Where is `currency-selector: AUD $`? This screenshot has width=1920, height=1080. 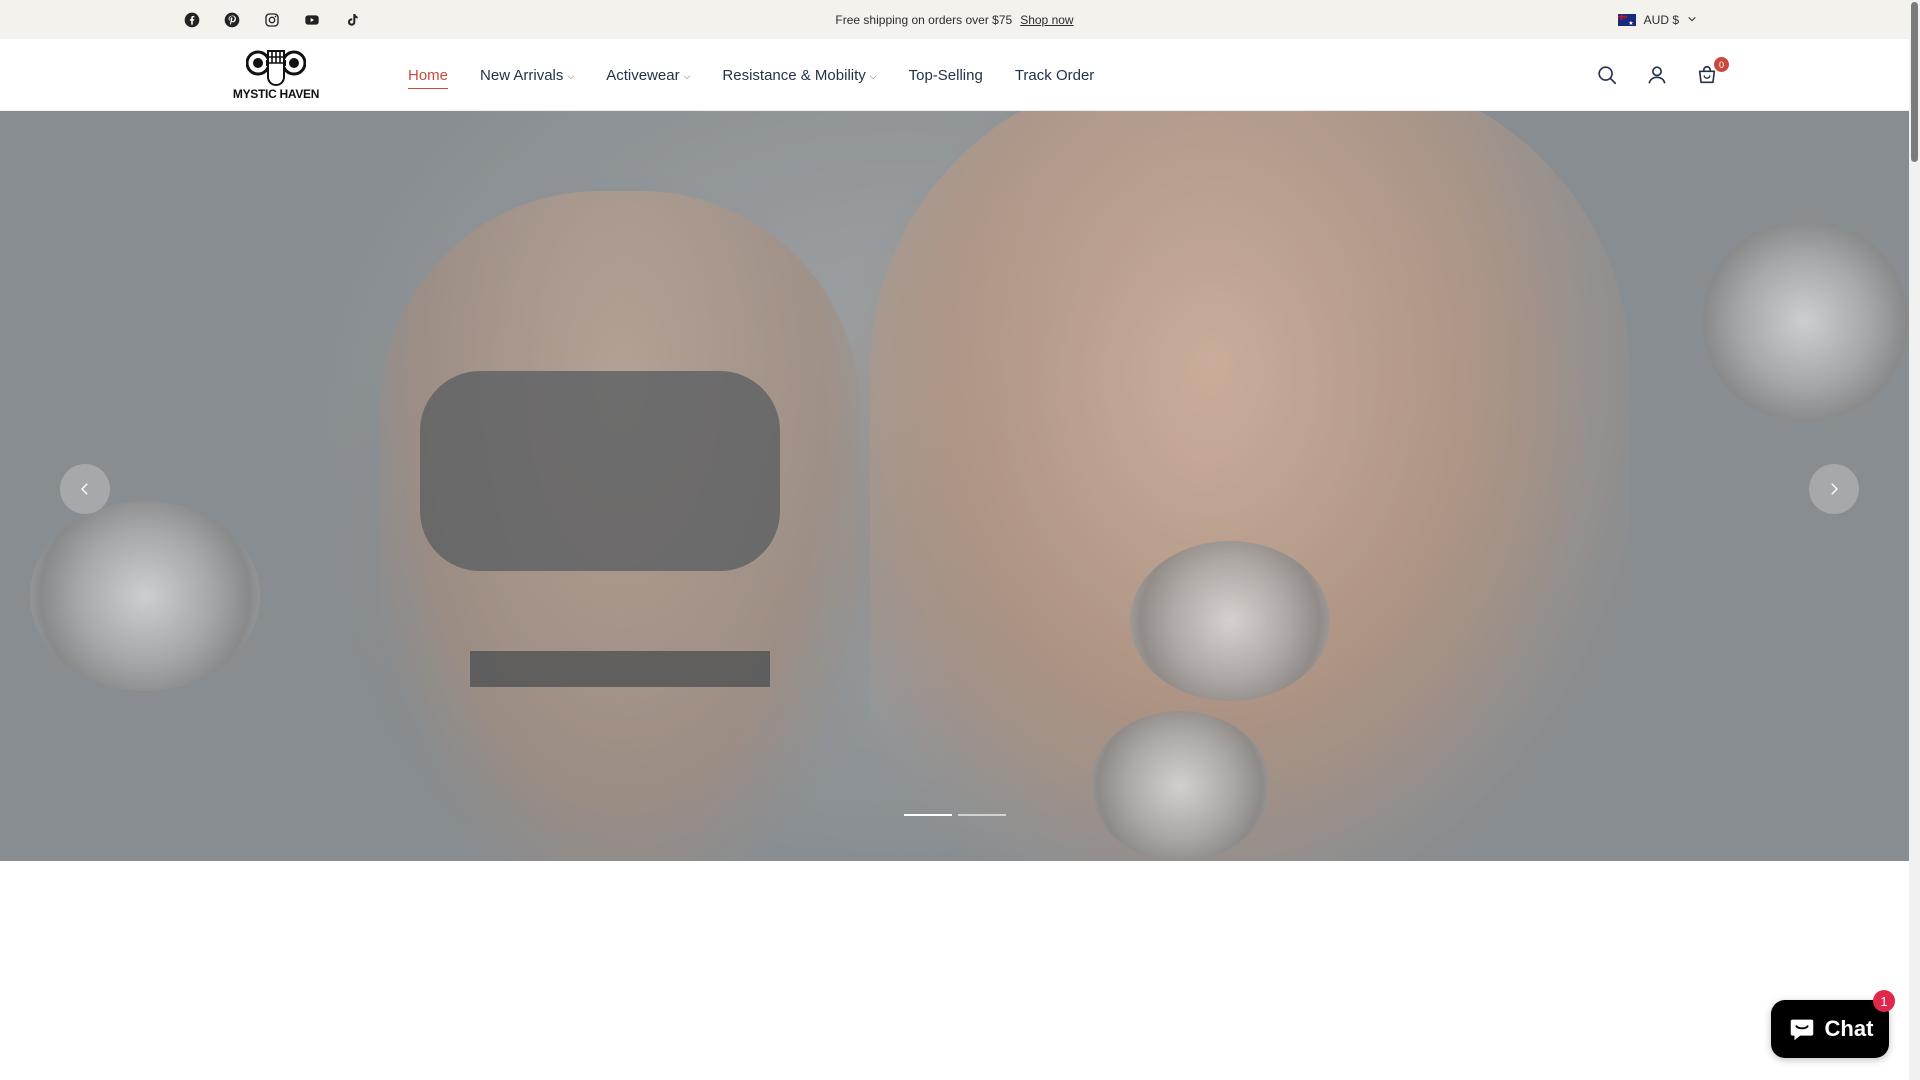 currency-selector: AUD $ is located at coordinates (1657, 19).